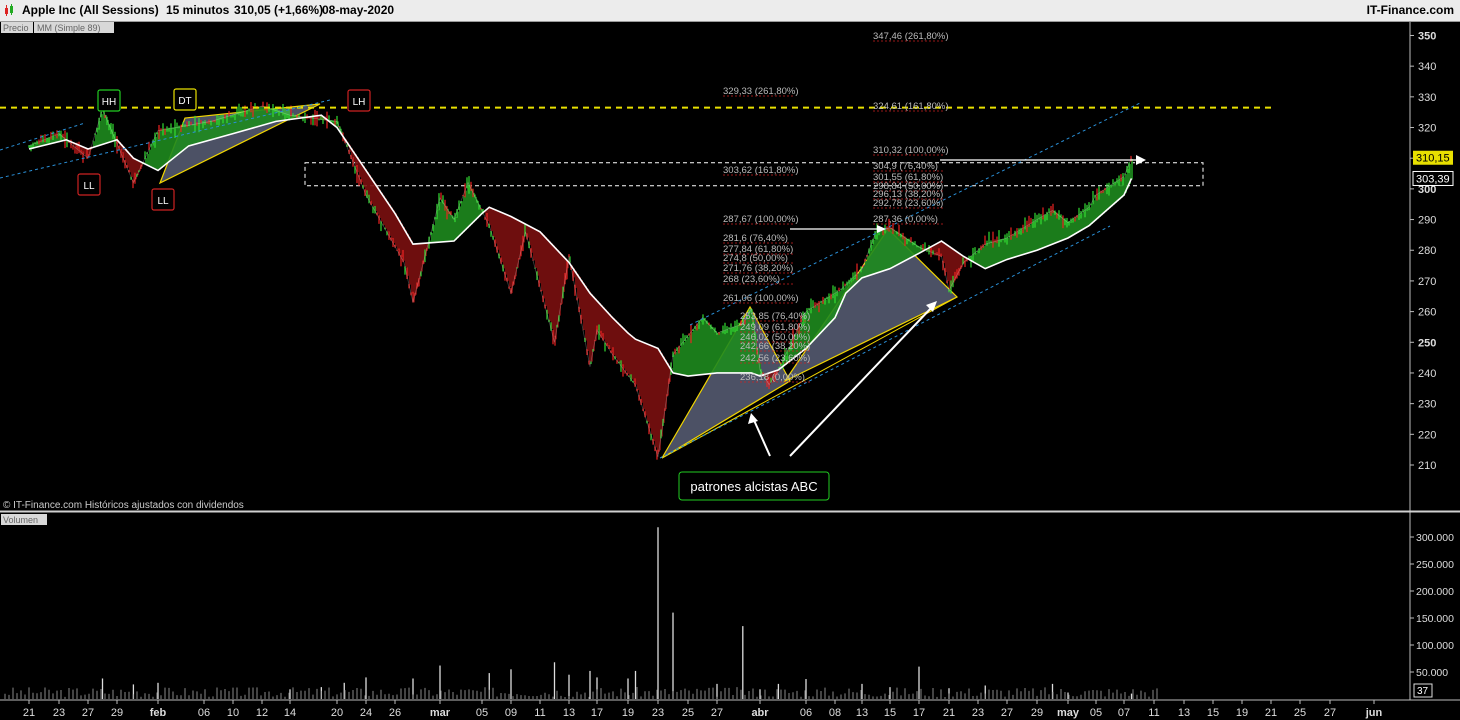  What do you see at coordinates (1427, 251) in the screenshot?
I see `y-tick-label: 280` at bounding box center [1427, 251].